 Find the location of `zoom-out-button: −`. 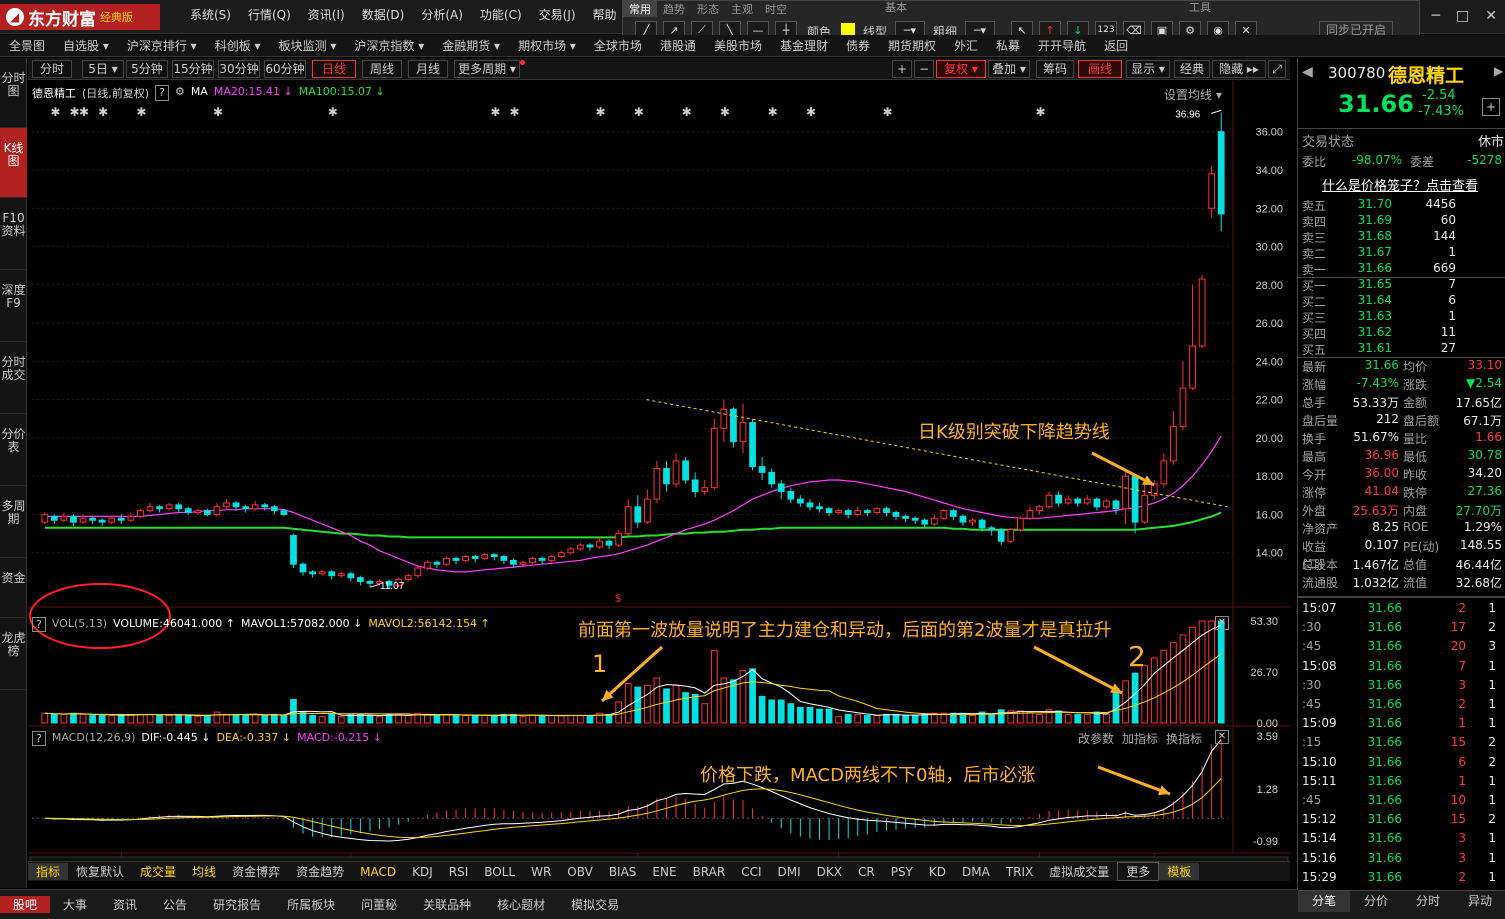

zoom-out-button: − is located at coordinates (924, 69).